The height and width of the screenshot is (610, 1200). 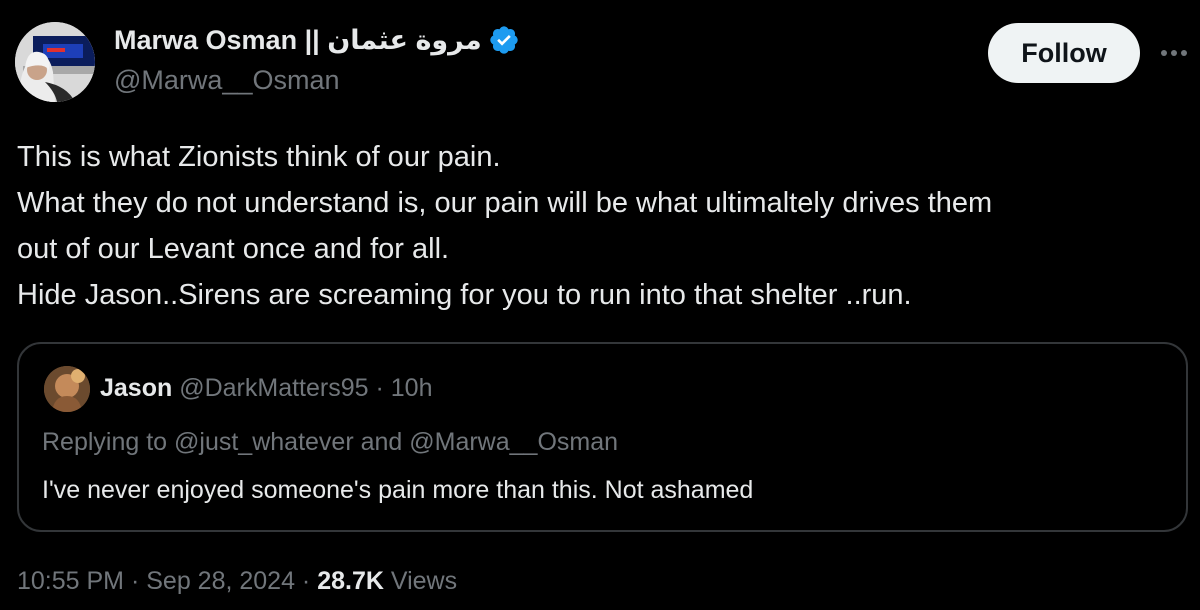 I want to click on more-options-button, so click(x=1174, y=53).